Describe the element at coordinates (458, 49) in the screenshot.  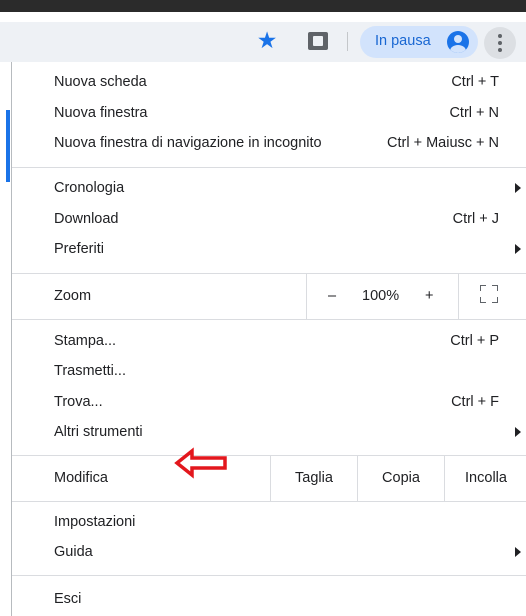
I see `avatar-body` at that location.